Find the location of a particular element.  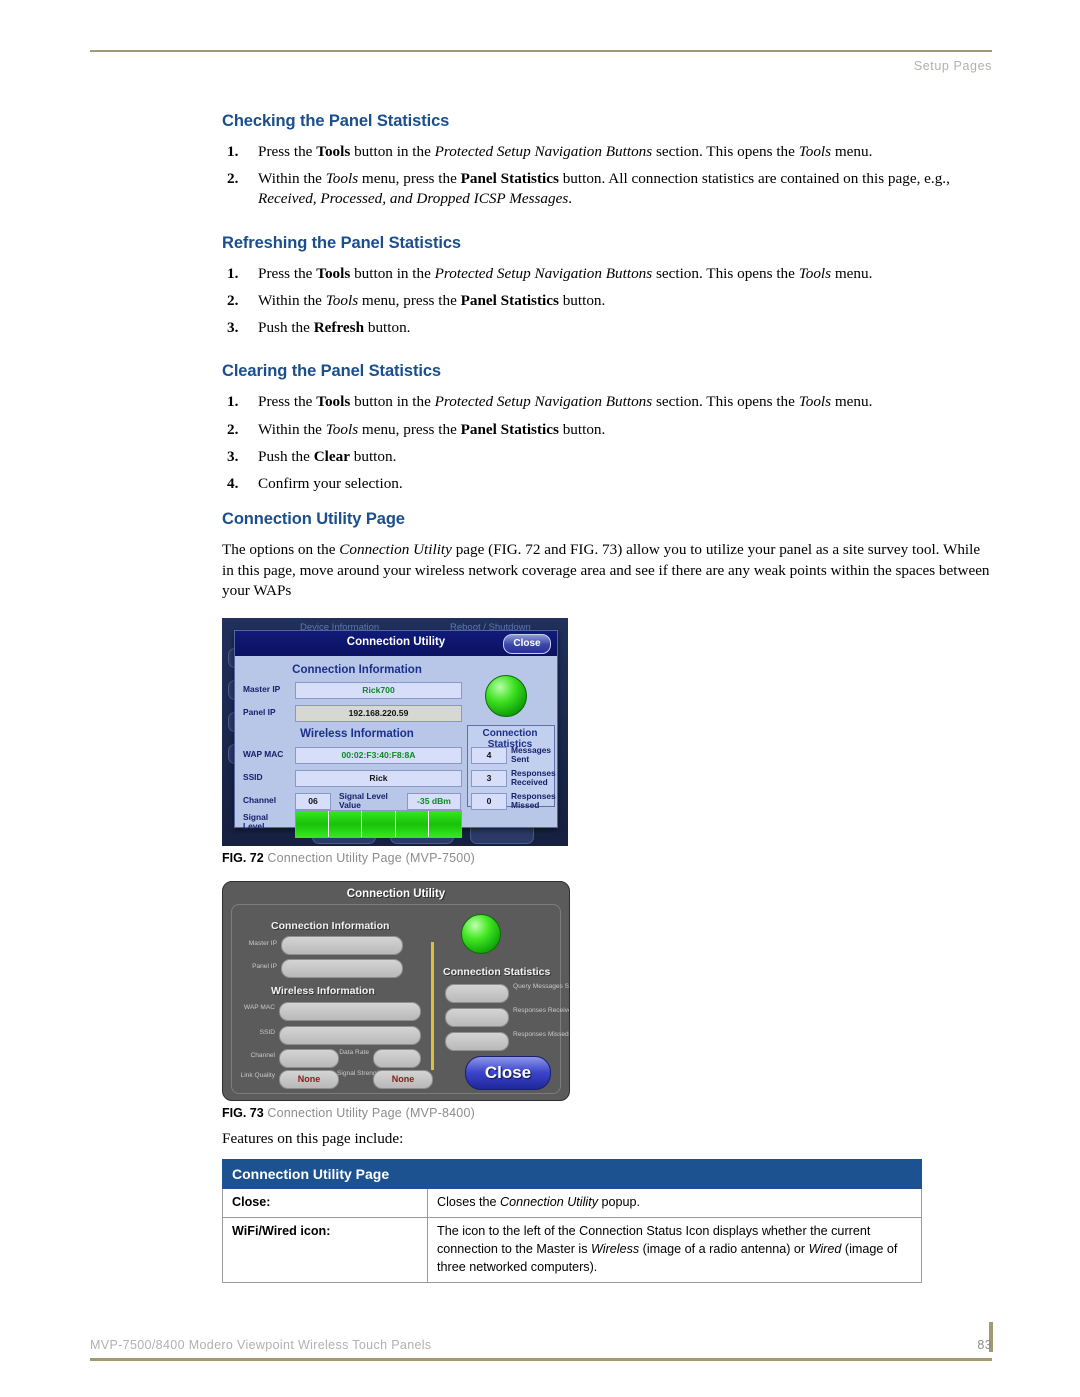

panel-ip-label: Panel IP is located at coordinates (259, 711).